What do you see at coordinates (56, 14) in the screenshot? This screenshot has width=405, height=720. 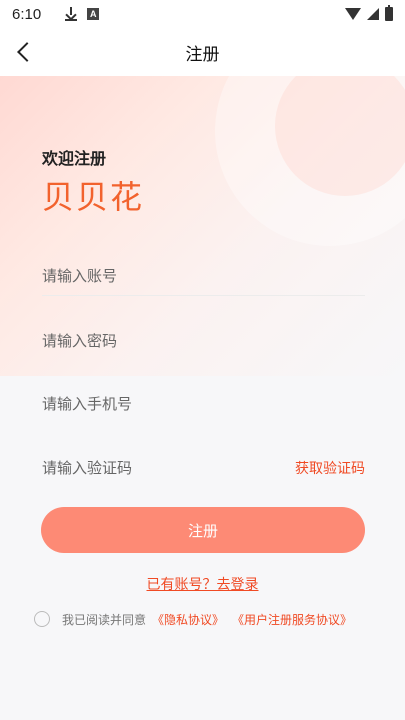 I see `status-bar-left: 6:10 A` at bounding box center [56, 14].